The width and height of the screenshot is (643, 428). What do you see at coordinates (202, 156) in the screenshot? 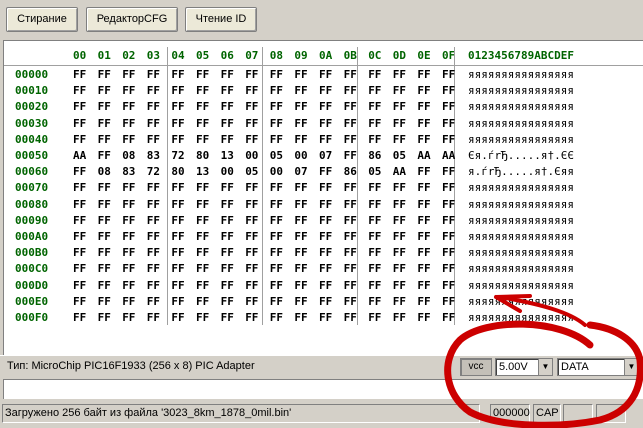
I see `hex-byte-cell: 80` at bounding box center [202, 156].